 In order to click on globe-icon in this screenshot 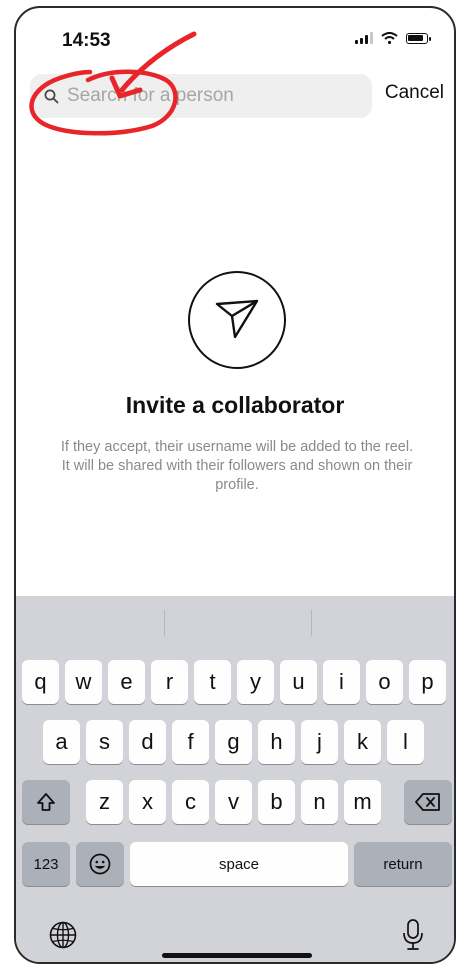, I will do `click(63, 935)`.